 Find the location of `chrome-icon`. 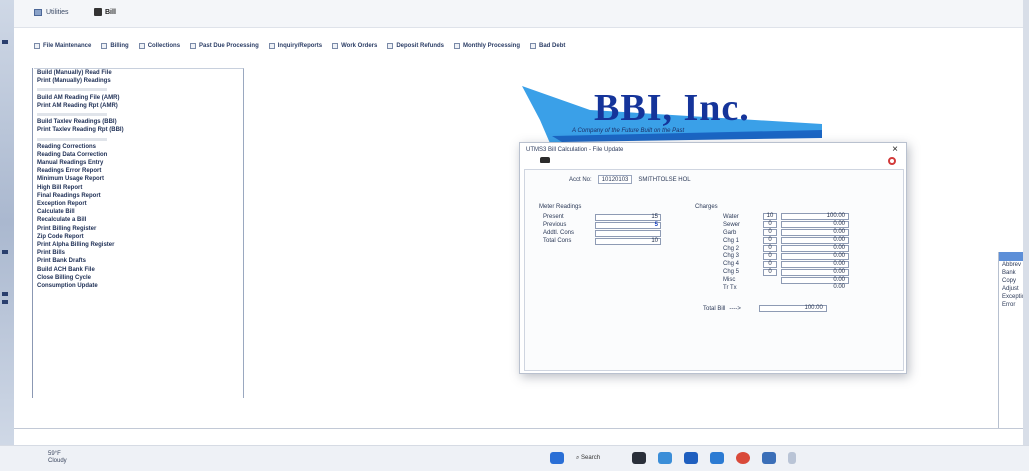

chrome-icon is located at coordinates (743, 458).